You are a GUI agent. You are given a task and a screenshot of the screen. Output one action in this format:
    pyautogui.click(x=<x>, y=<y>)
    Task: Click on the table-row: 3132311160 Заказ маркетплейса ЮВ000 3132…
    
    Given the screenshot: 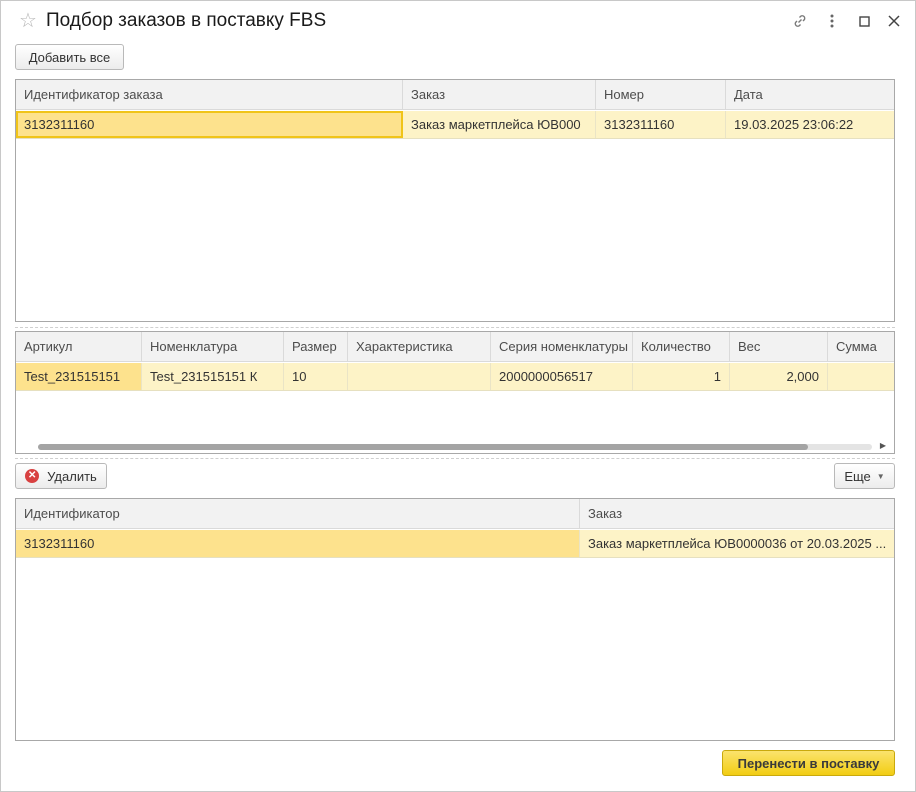 What is the action you would take?
    pyautogui.click(x=455, y=125)
    